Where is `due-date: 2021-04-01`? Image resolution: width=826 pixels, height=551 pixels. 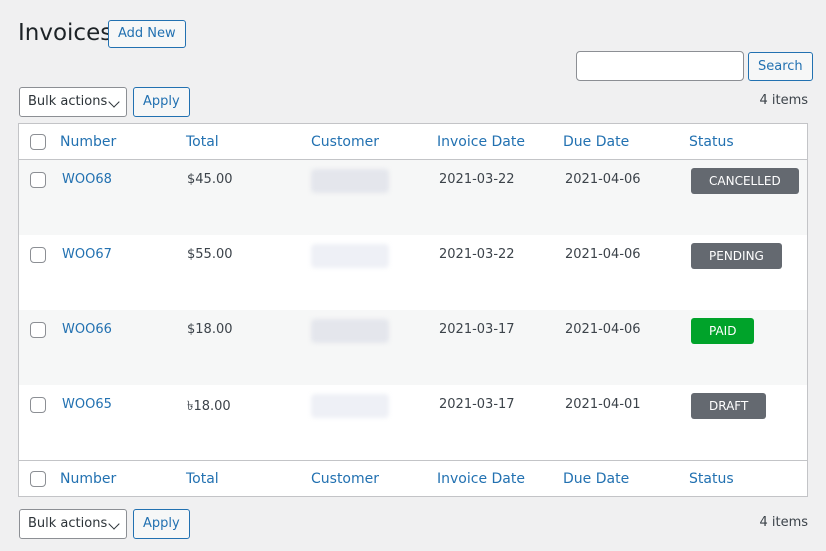
due-date: 2021-04-01 is located at coordinates (603, 404).